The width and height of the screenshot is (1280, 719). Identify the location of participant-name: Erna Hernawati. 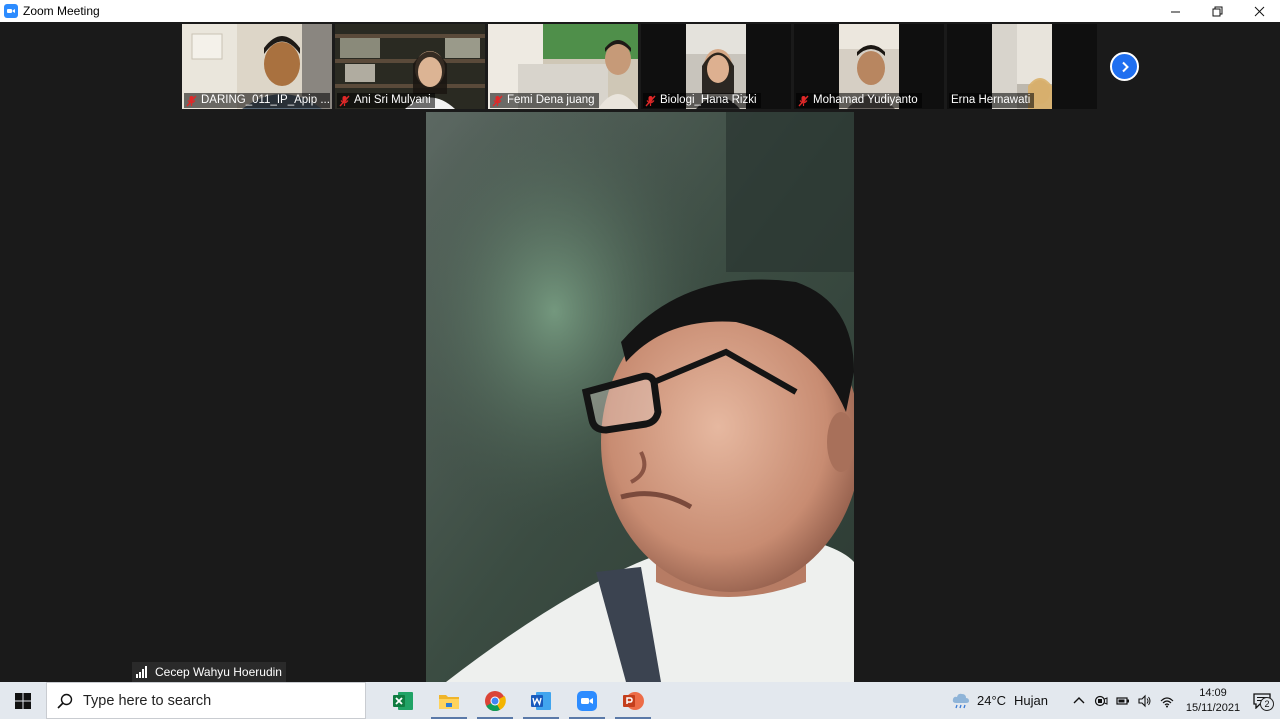
(991, 100).